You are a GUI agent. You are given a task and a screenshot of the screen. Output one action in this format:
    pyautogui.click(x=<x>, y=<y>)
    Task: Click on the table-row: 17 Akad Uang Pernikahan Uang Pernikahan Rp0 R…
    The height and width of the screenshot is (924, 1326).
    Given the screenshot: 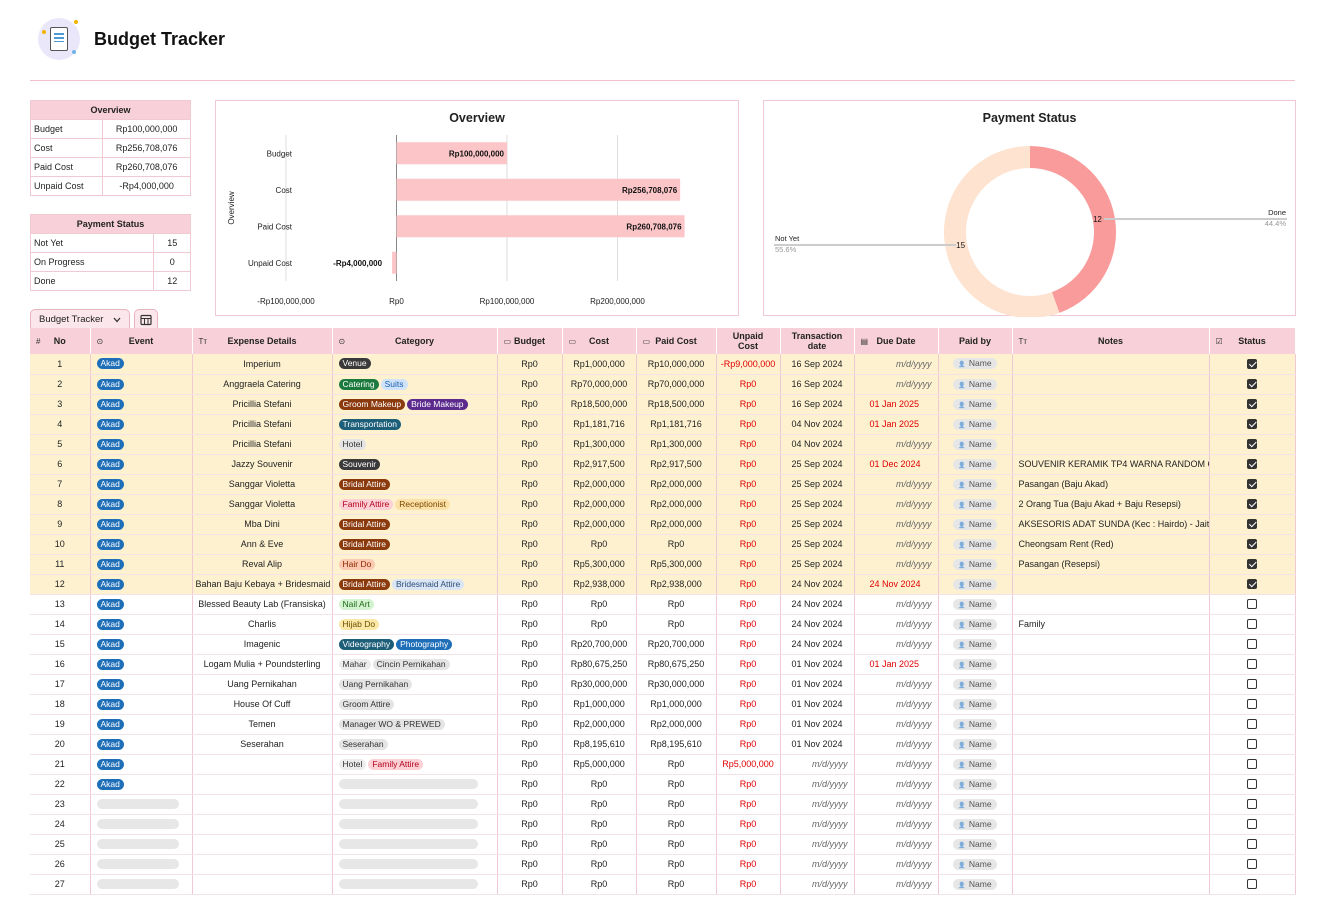 What is the action you would take?
    pyautogui.click(x=663, y=684)
    